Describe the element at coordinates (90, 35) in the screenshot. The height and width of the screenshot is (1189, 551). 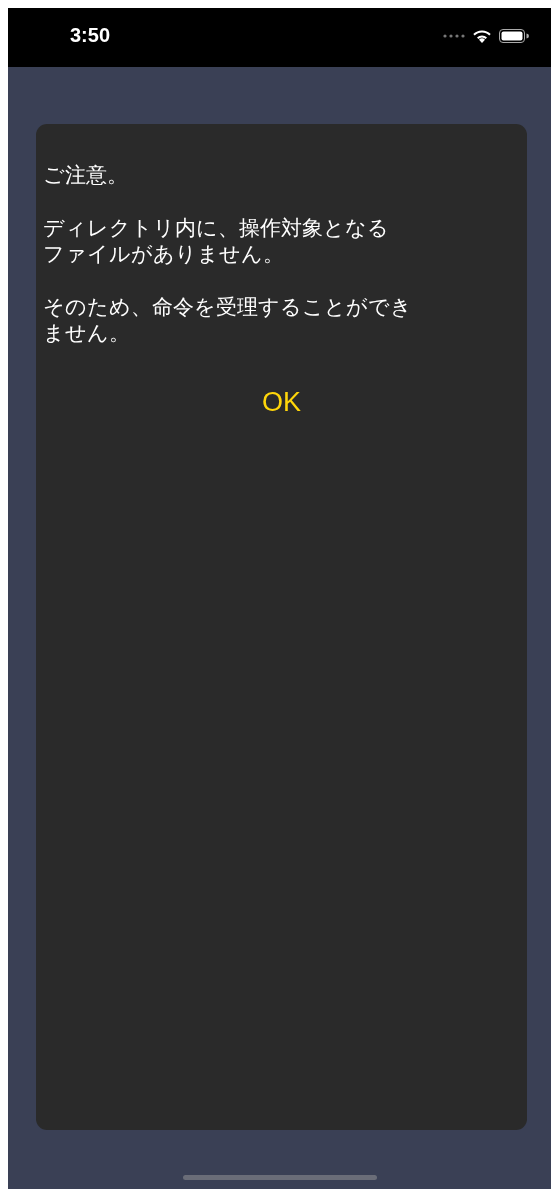
I see `status-time: 3:50` at that location.